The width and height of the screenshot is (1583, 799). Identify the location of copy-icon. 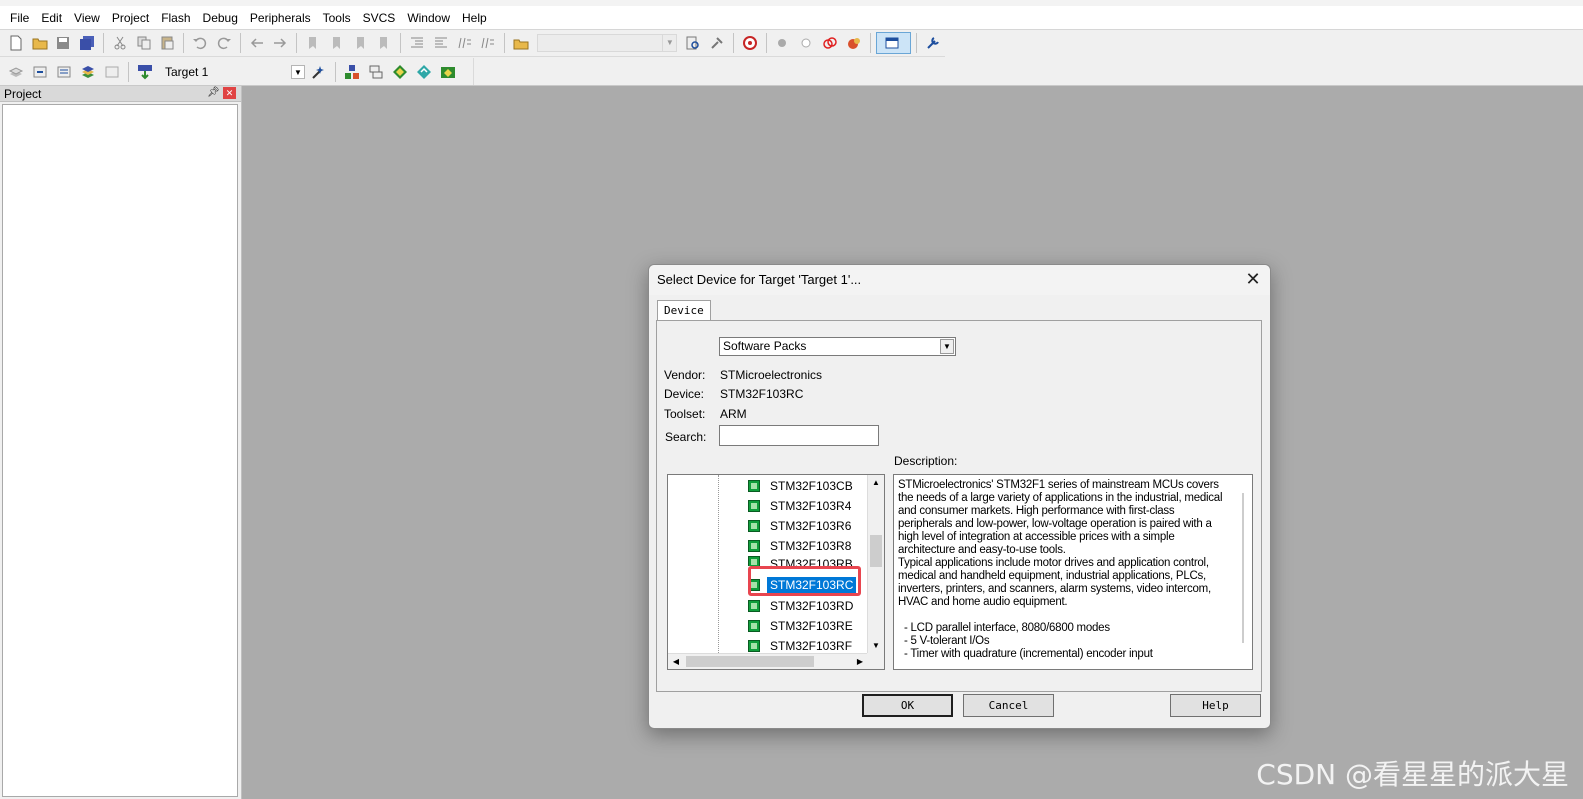
(144, 43).